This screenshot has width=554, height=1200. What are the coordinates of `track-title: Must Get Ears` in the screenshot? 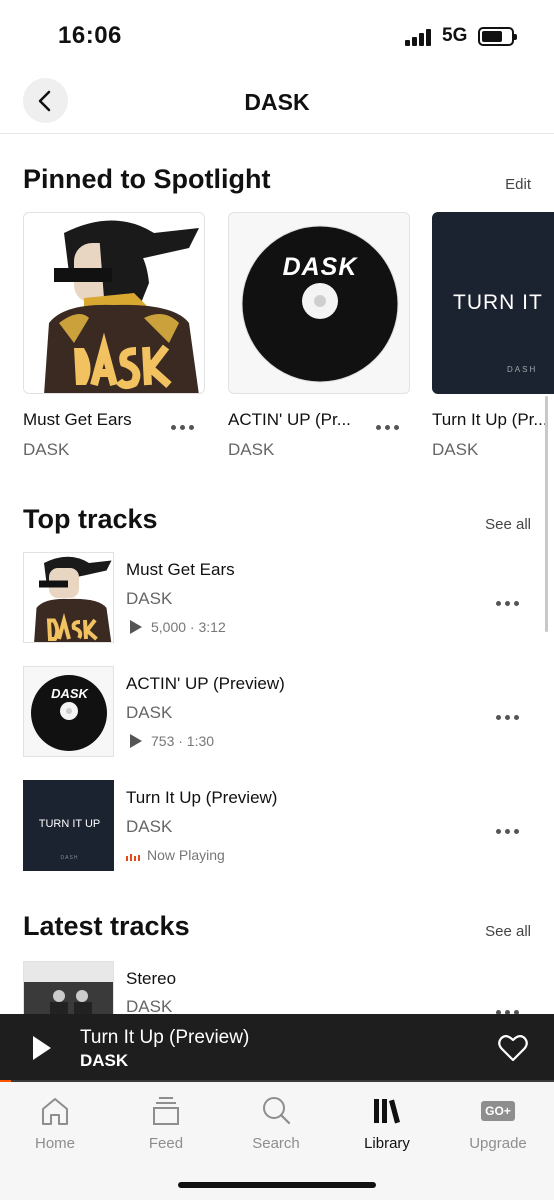 It's located at (180, 569).